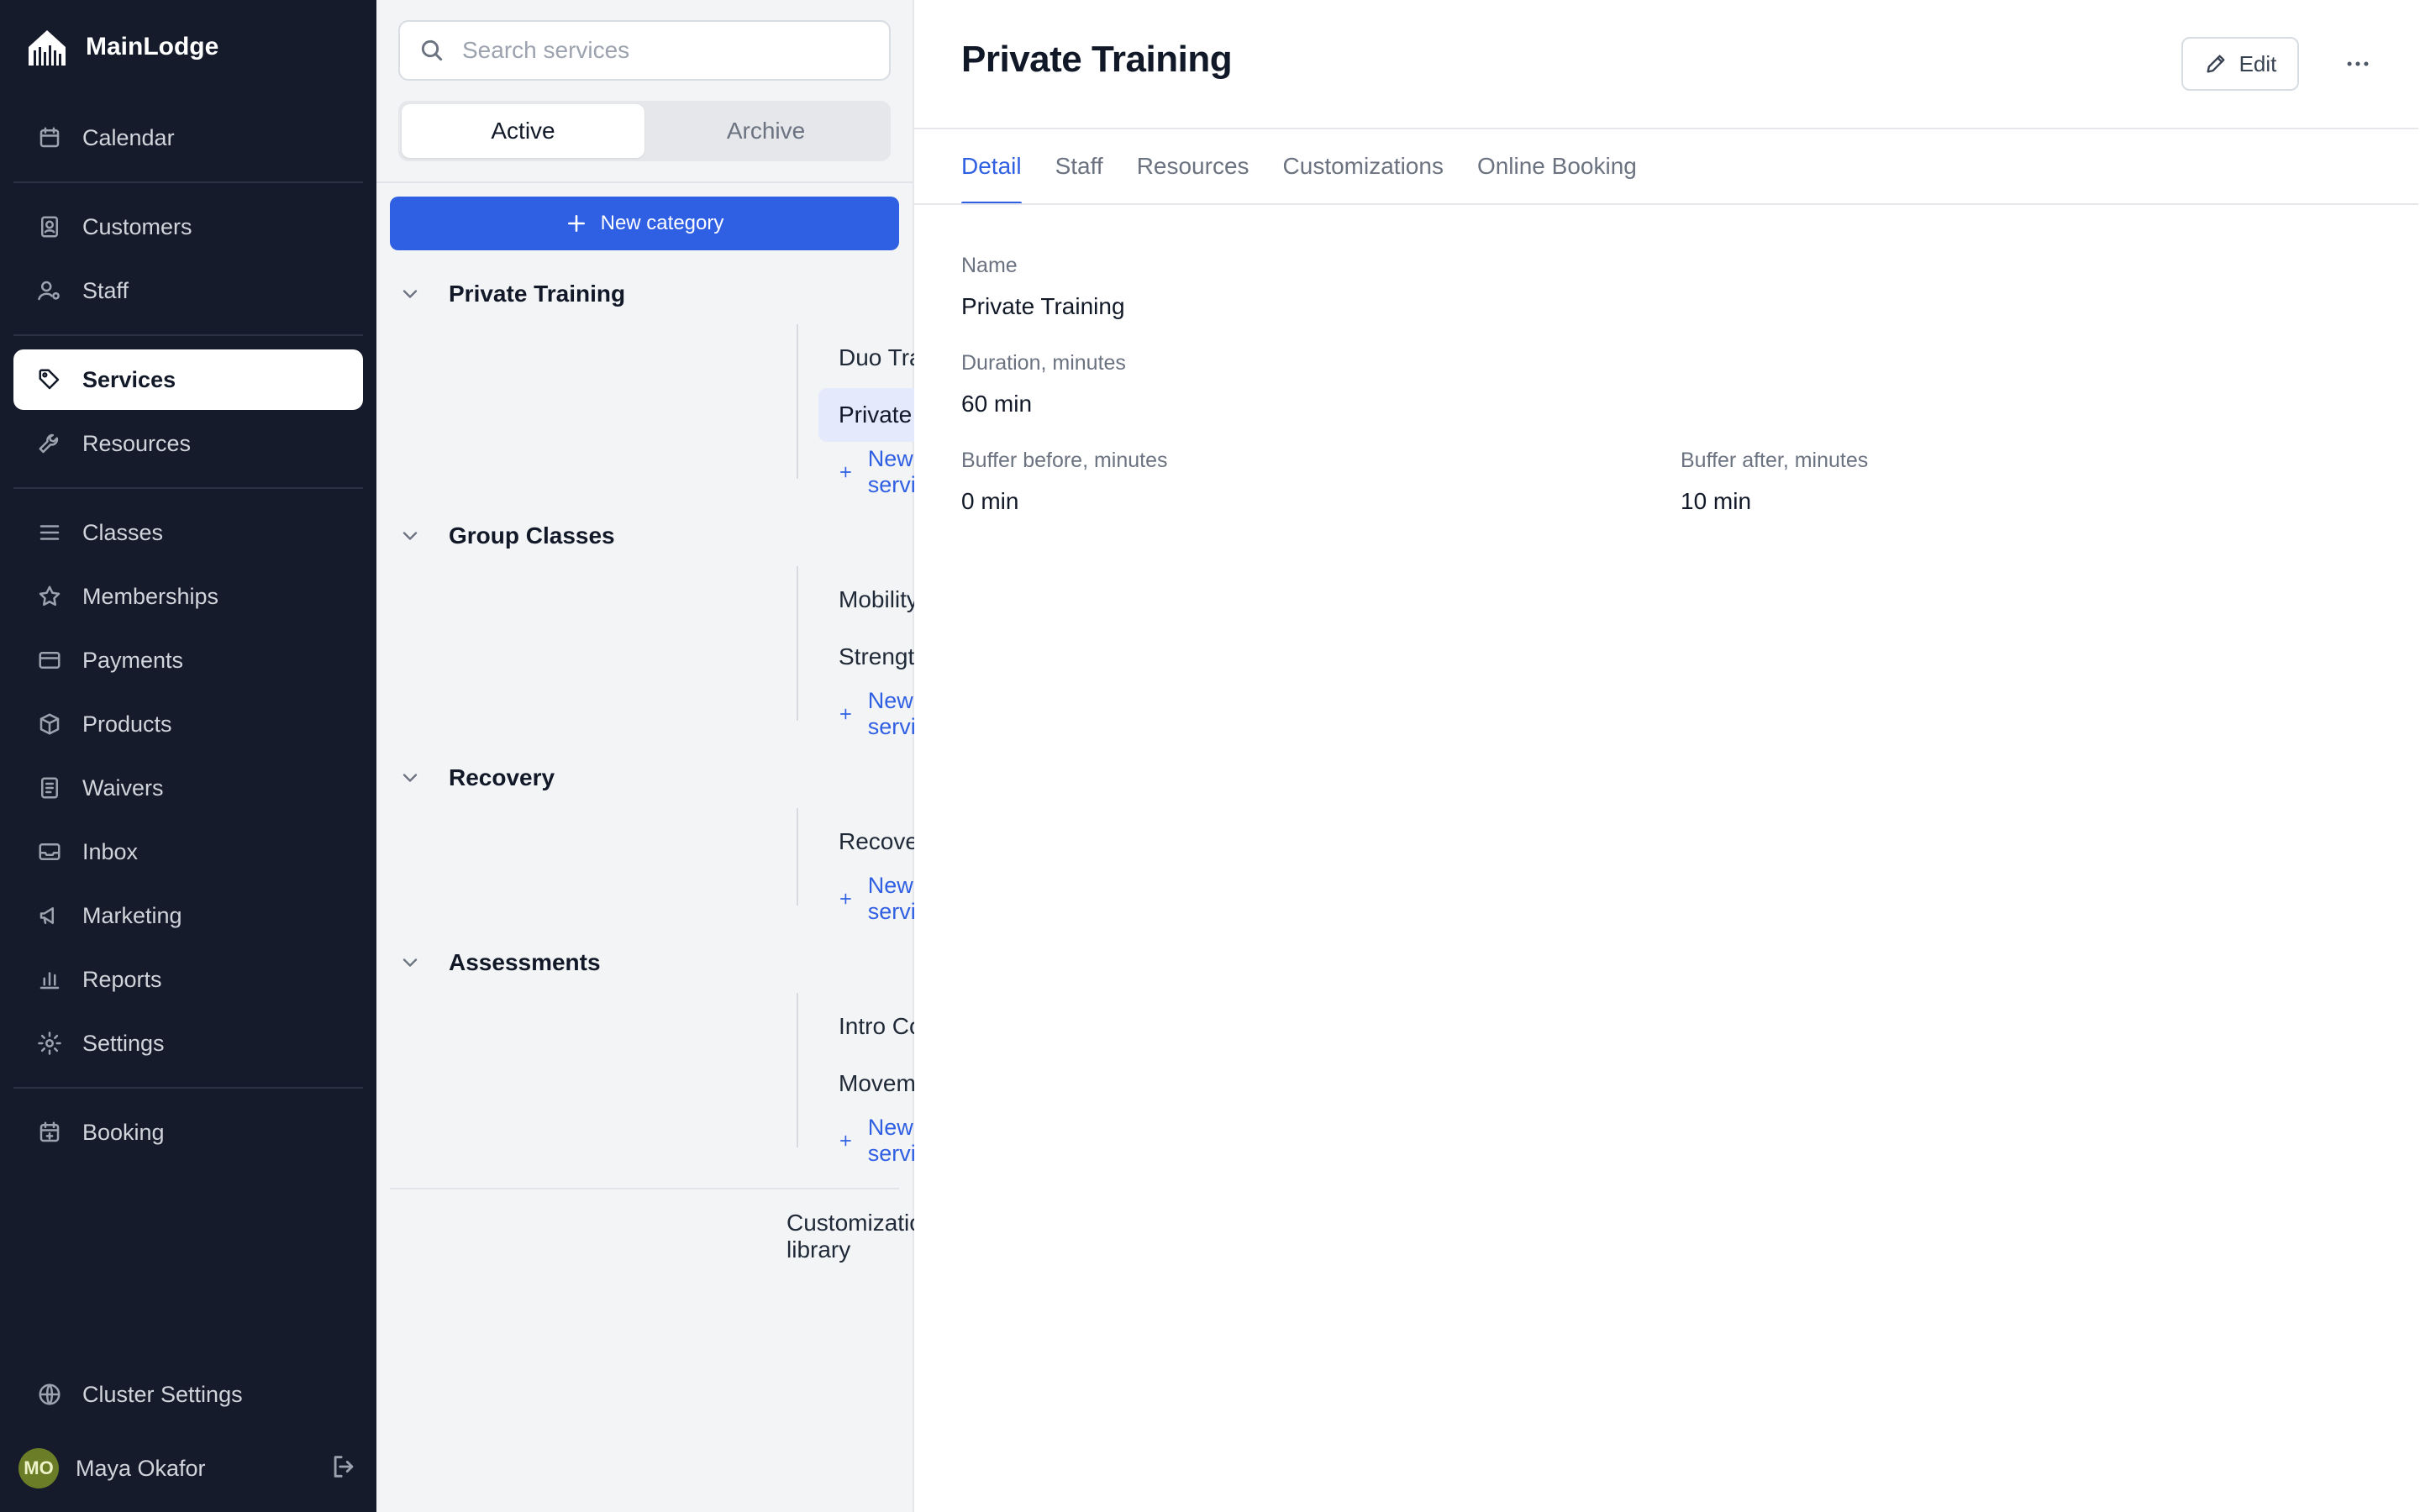  I want to click on nav-item-label: Memberships, so click(150, 596).